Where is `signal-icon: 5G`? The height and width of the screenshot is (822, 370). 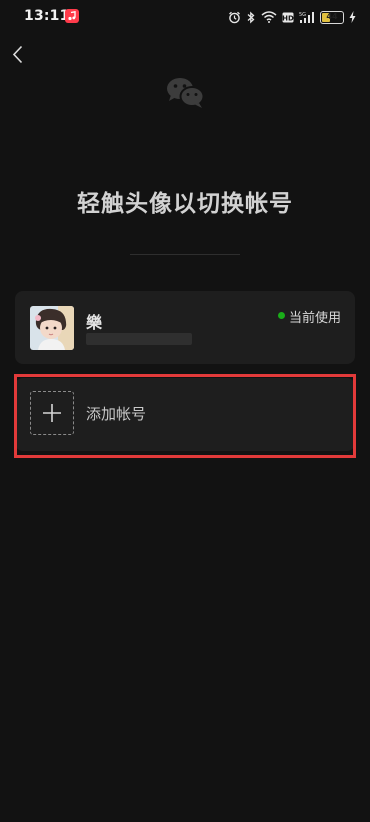 signal-icon: 5G is located at coordinates (307, 17).